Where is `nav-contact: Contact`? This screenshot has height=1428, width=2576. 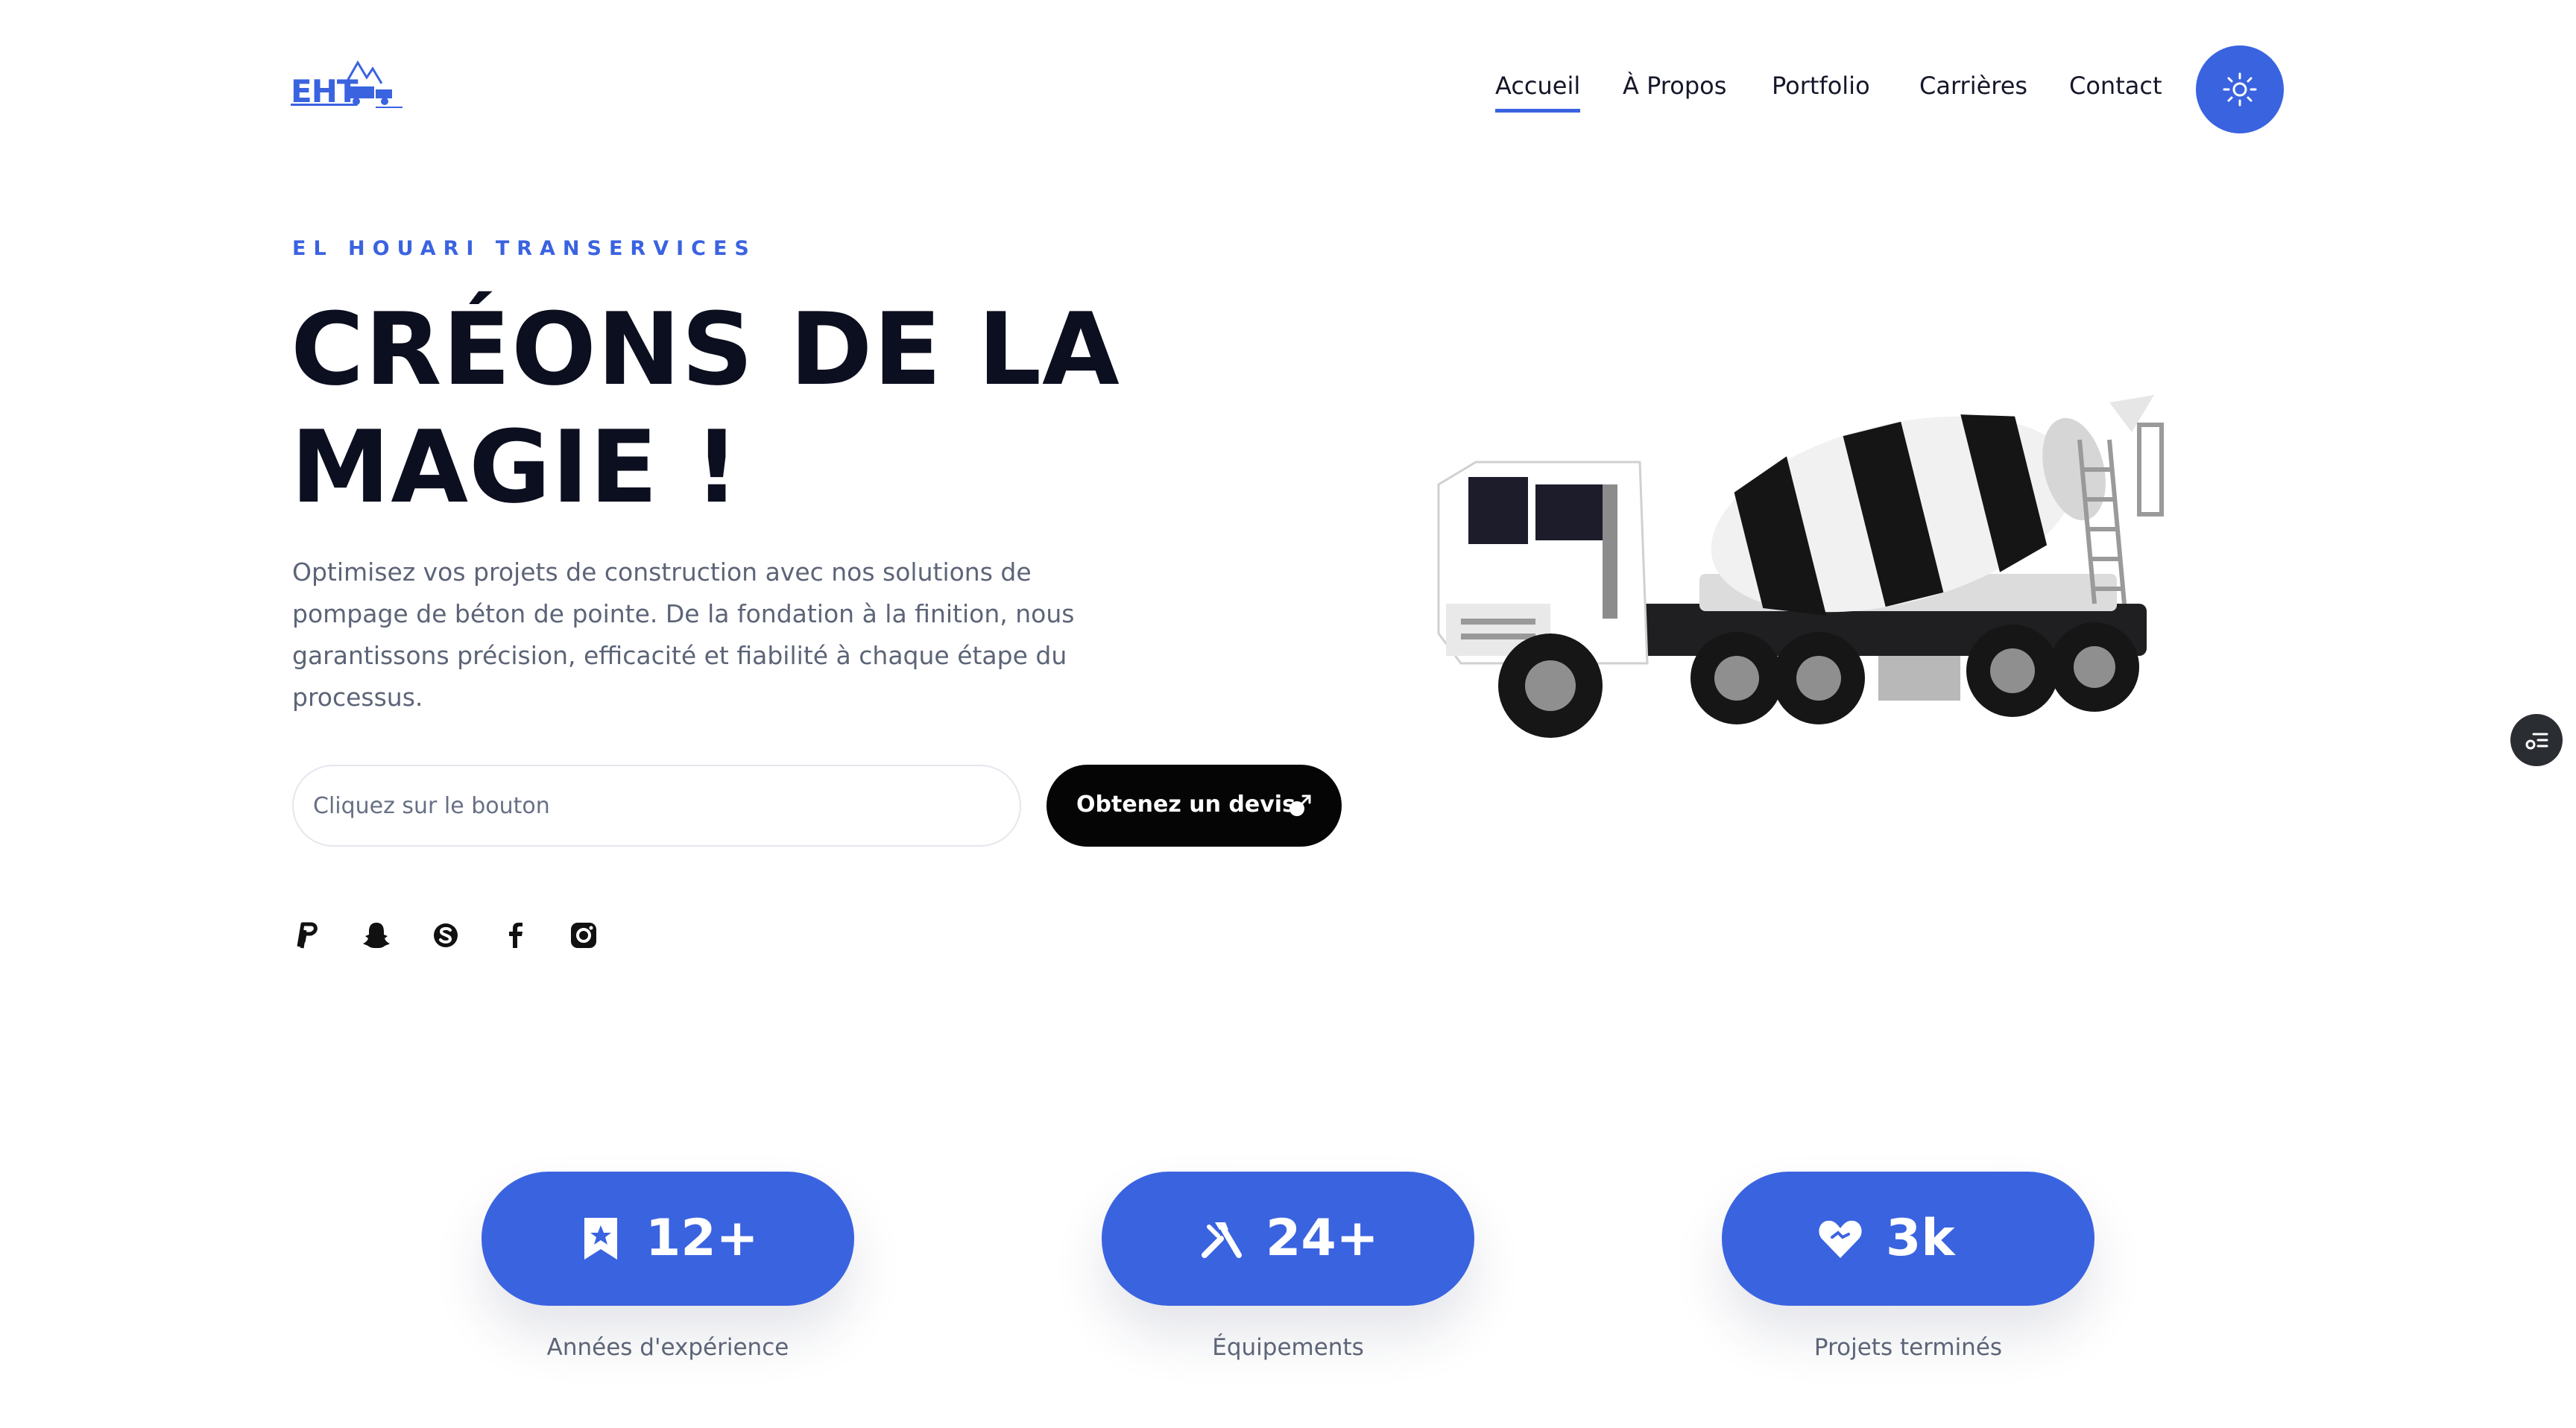
nav-contact: Contact is located at coordinates (2115, 88).